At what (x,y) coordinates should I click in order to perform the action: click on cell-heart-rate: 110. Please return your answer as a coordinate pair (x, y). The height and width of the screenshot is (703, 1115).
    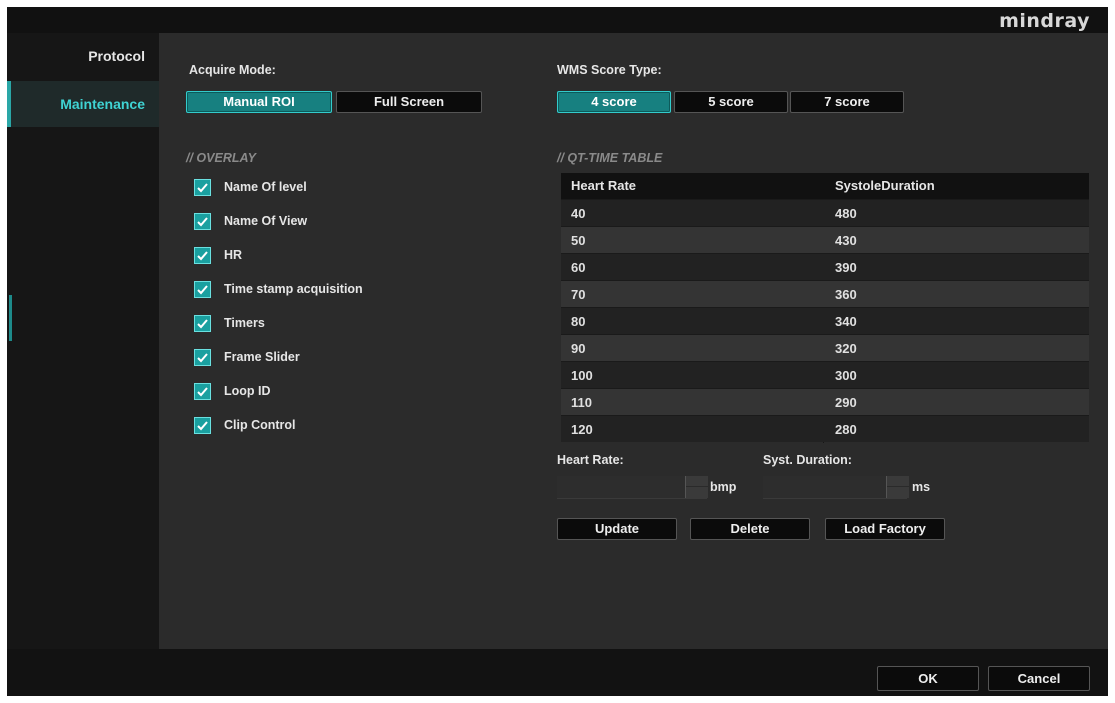
    Looking at the image, I should click on (581, 402).